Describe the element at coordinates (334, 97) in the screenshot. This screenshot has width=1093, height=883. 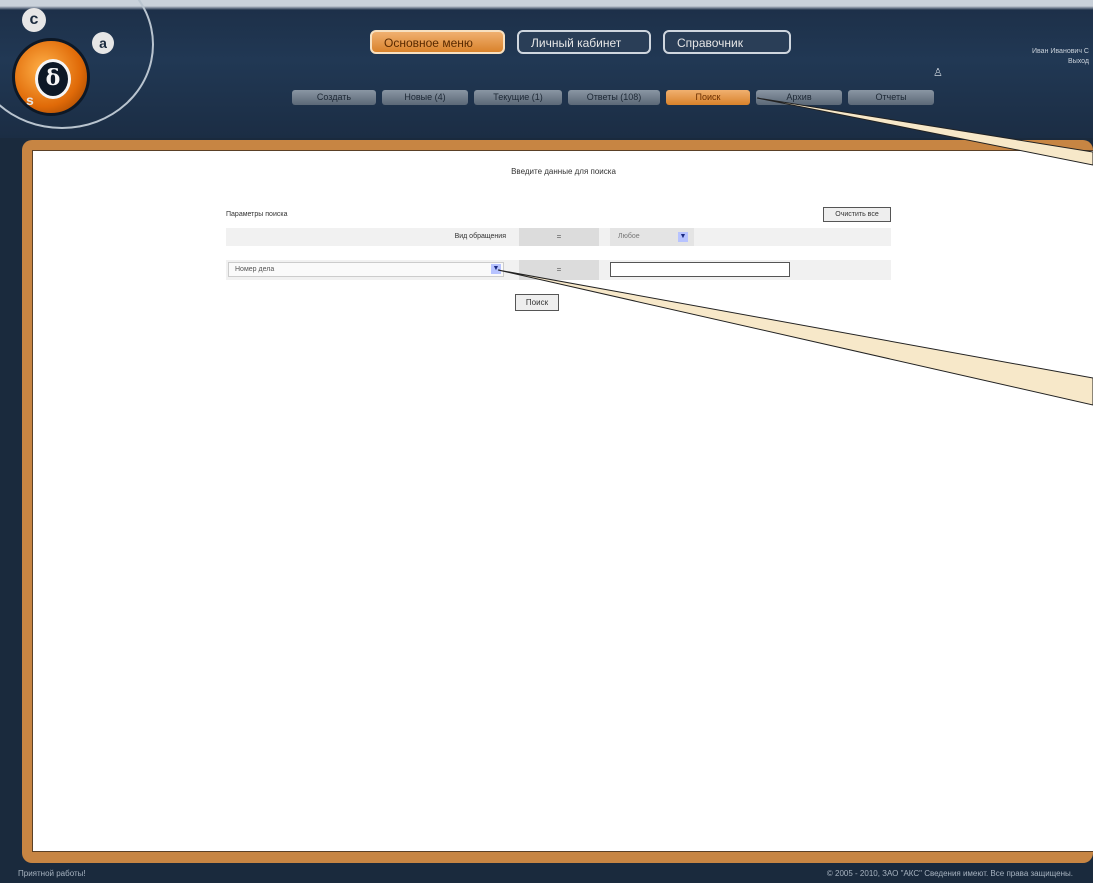
I see `subtab-create: Создать` at that location.